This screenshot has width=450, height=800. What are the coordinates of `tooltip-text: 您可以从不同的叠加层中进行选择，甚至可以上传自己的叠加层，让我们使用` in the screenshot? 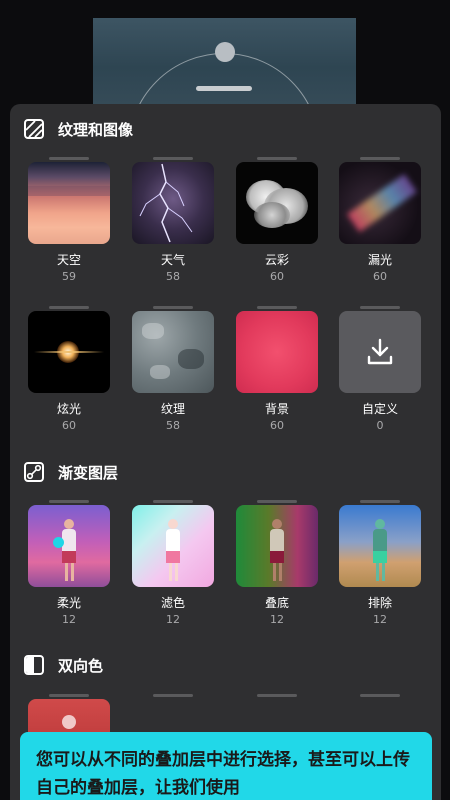 It's located at (223, 774).